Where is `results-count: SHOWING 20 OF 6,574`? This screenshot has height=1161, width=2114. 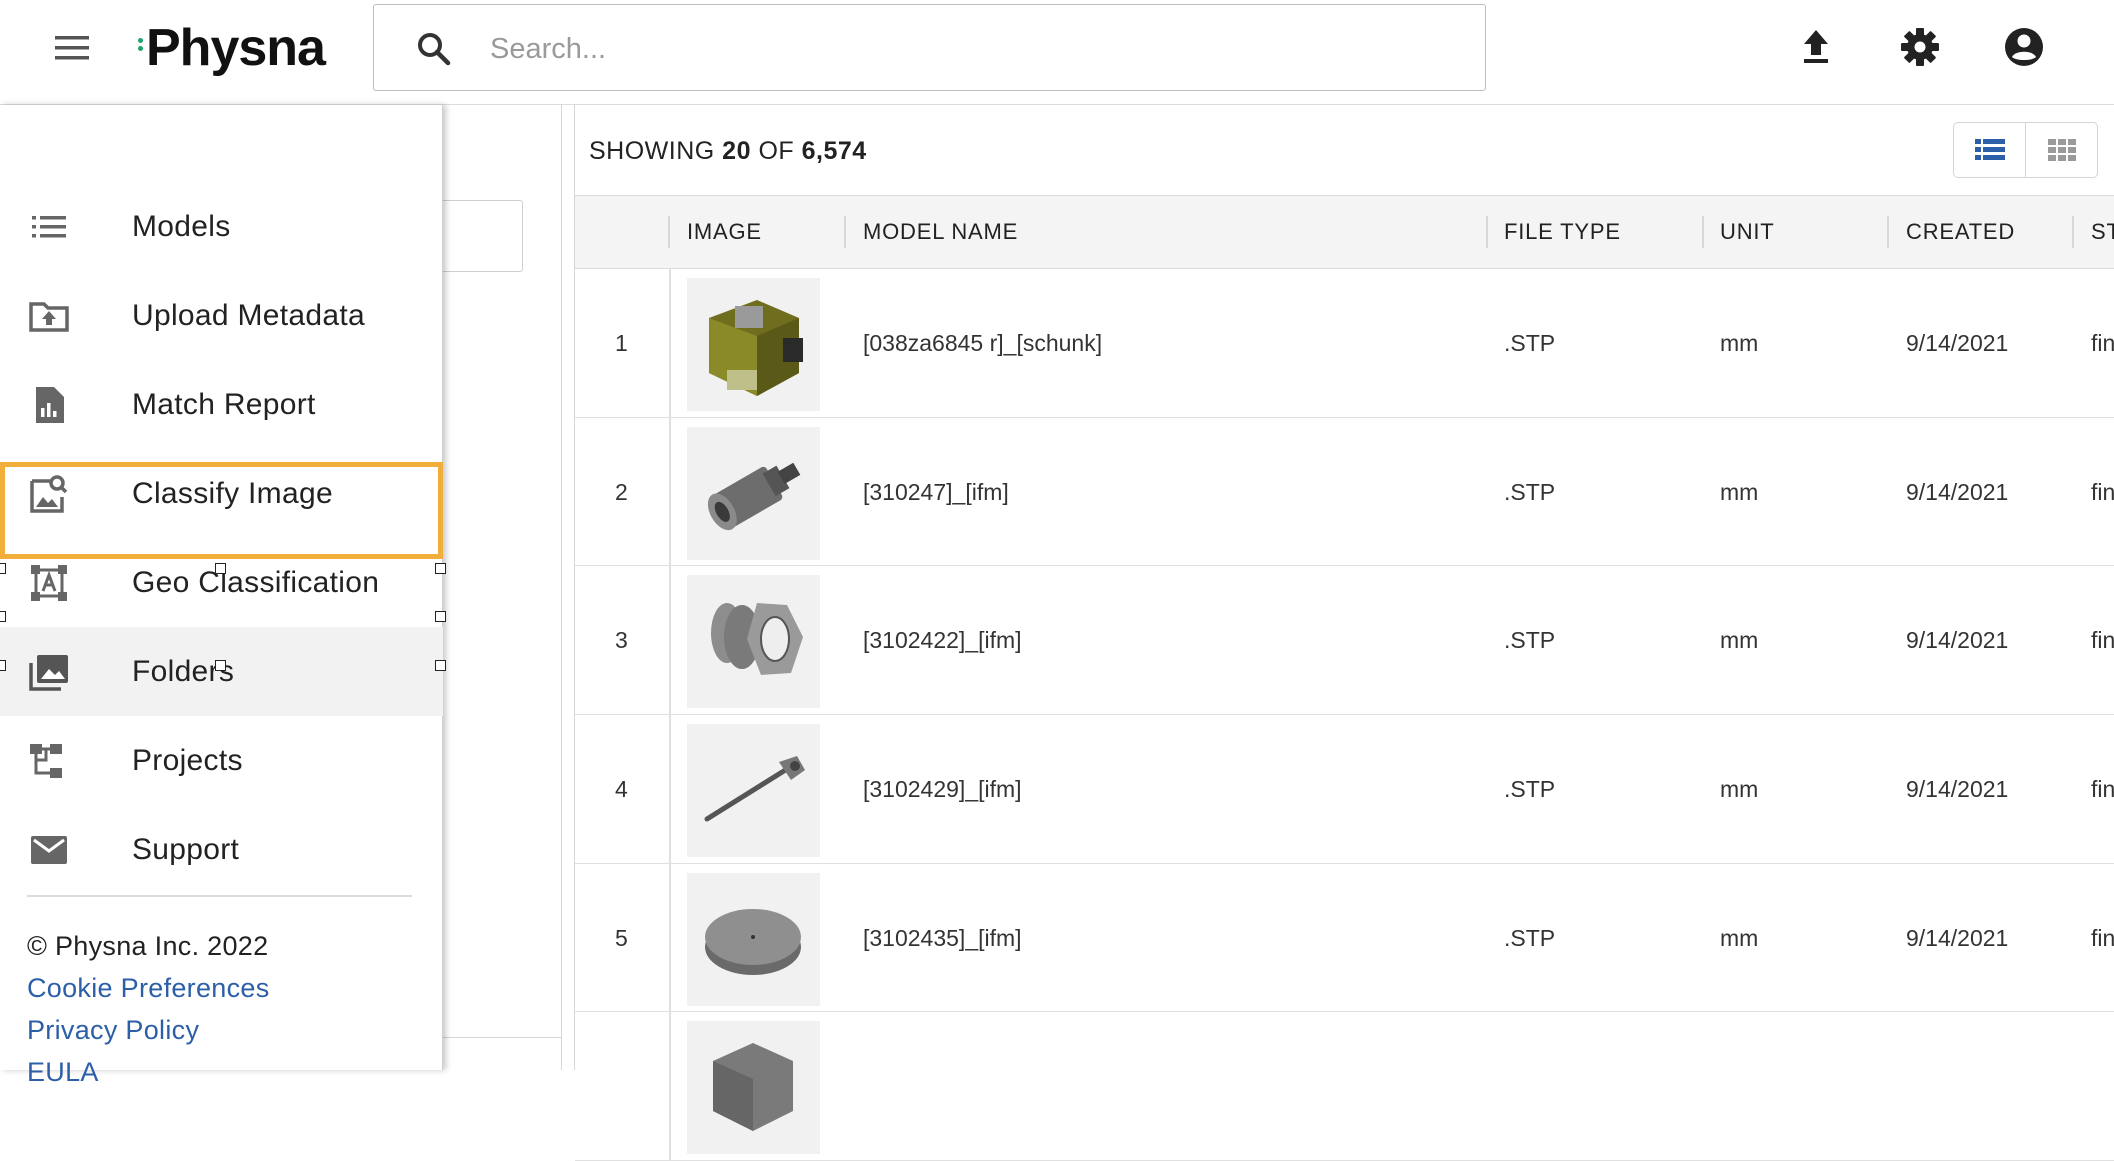
results-count: SHOWING 20 OF 6,574 is located at coordinates (728, 151).